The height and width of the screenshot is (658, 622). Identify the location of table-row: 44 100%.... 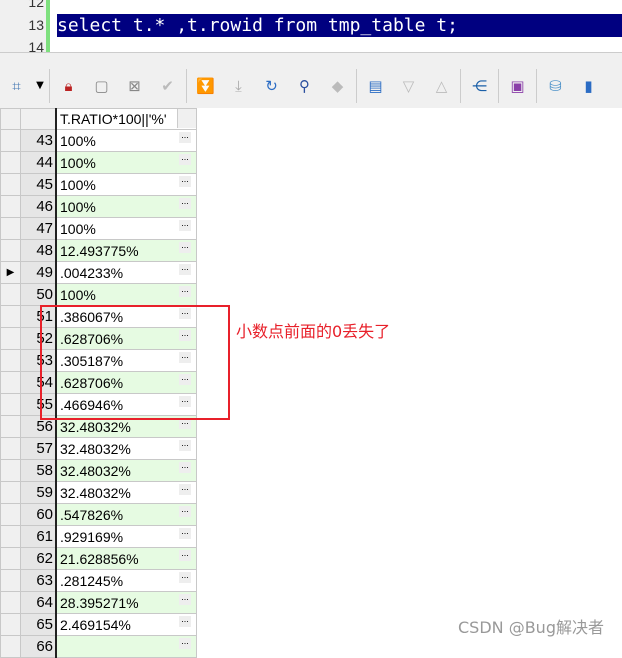
(98, 162).